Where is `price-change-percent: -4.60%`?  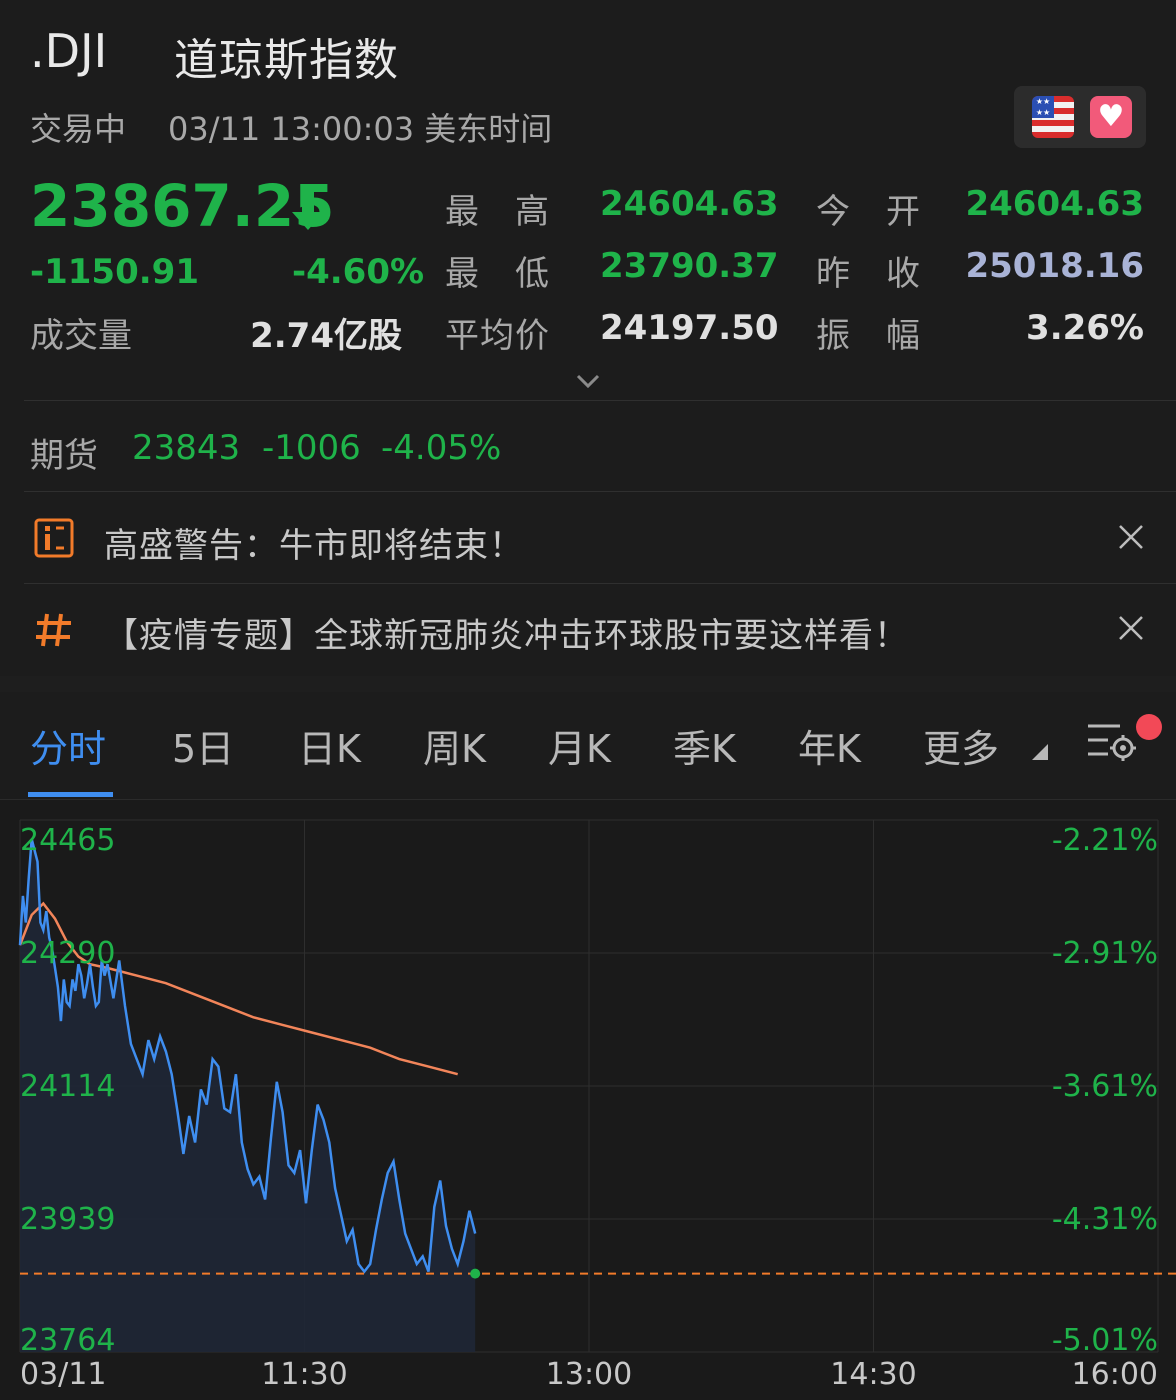
price-change-percent: -4.60% is located at coordinates (358, 272).